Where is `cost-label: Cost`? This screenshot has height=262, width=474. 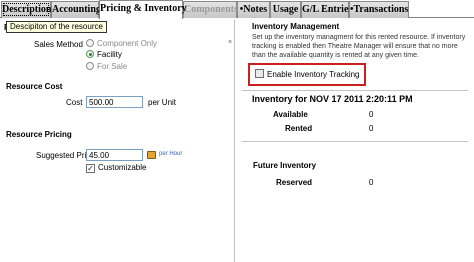
cost-label: Cost is located at coordinates (74, 102).